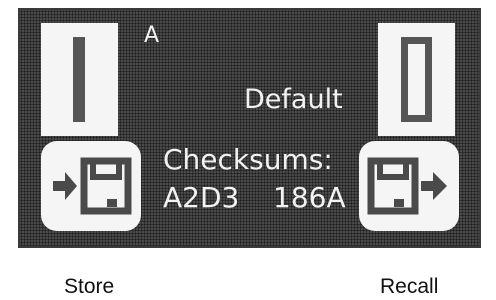 Image resolution: width=496 pixels, height=300 pixels. I want to click on checksums-heading: Checksums:, so click(248, 159).